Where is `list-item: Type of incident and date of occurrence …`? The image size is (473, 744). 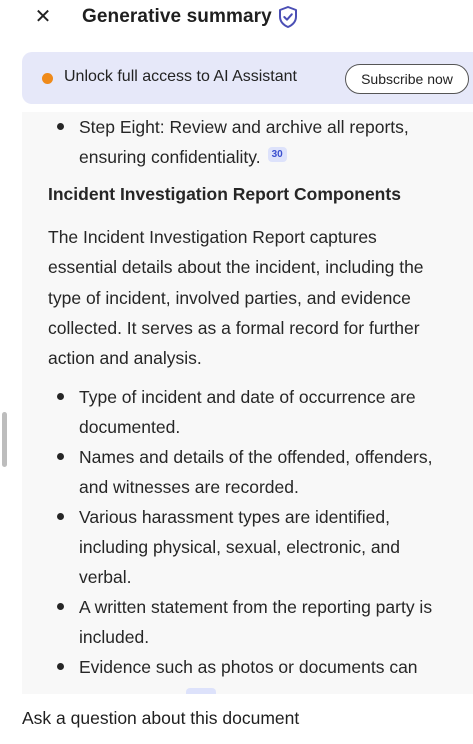
list-item: Type of incident and date of occurrence … is located at coordinates (248, 412).